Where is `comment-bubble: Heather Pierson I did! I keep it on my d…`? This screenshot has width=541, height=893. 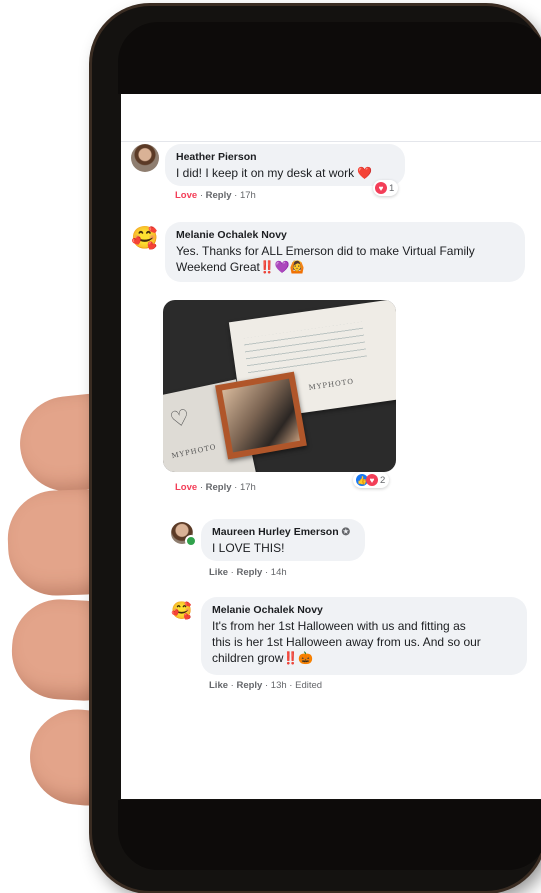
comment-bubble: Heather Pierson I did! I keep it on my d… is located at coordinates (285, 165).